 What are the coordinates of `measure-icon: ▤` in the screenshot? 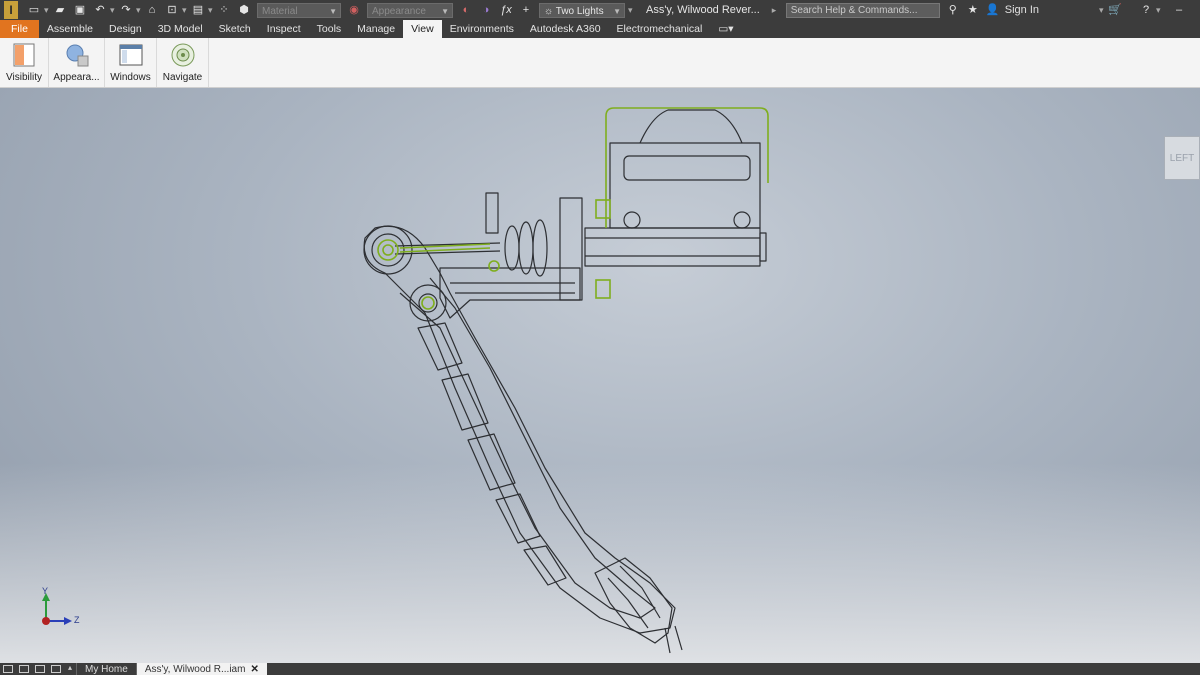 It's located at (198, 10).